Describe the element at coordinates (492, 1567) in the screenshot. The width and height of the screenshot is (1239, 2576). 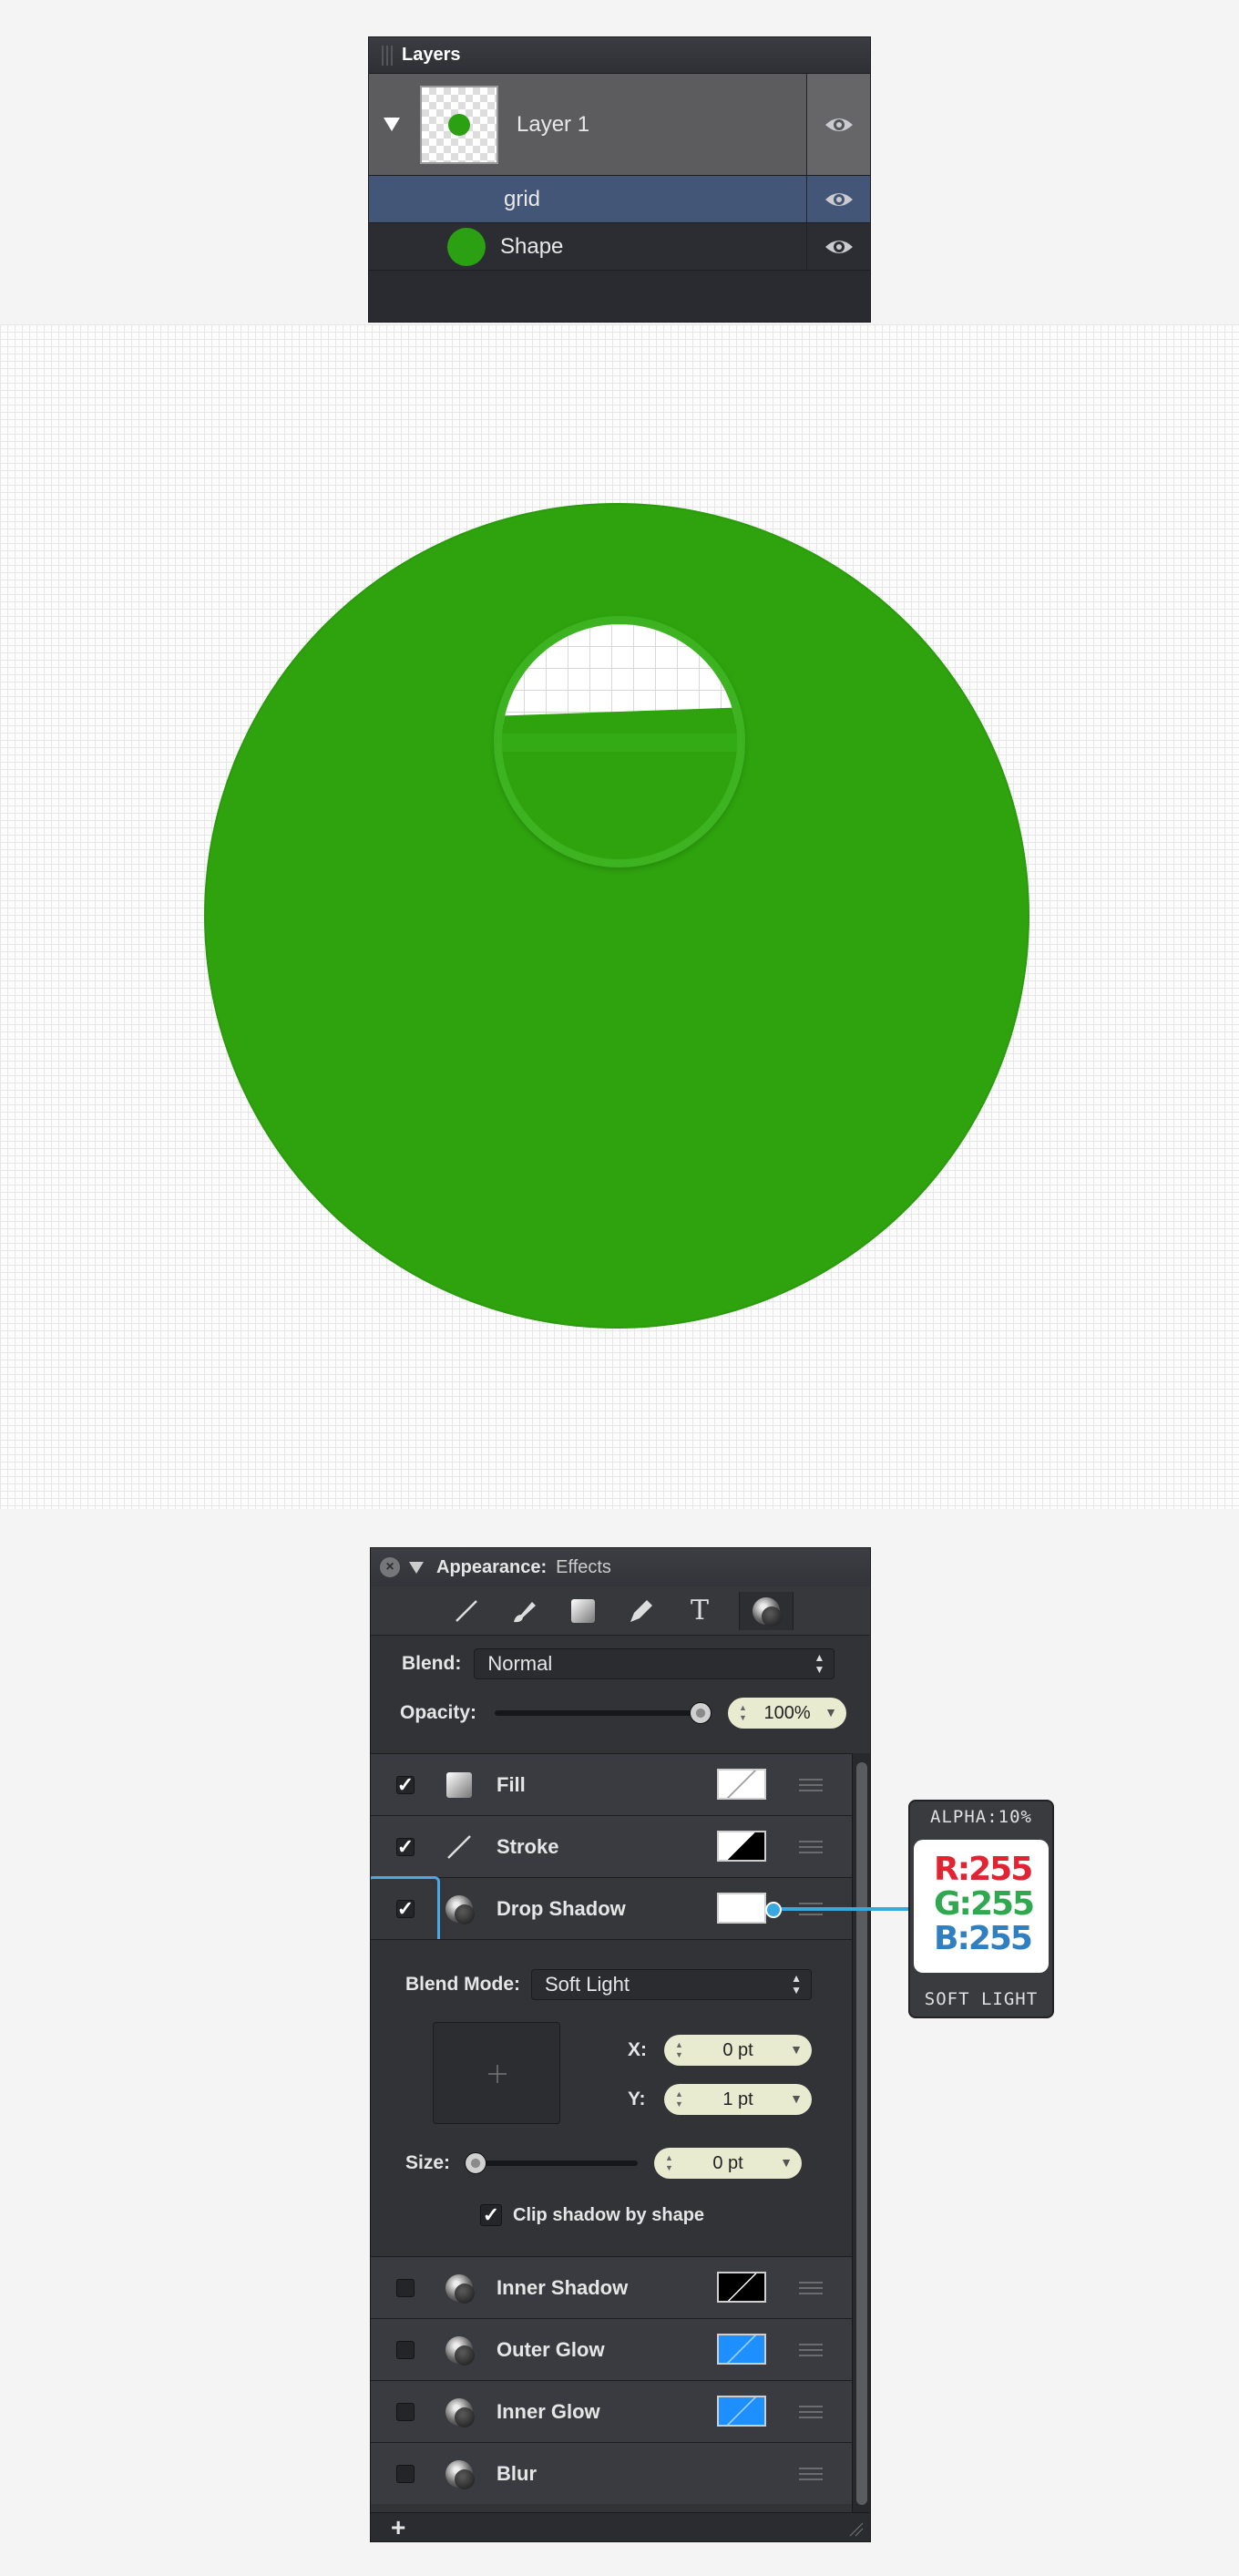
I see `appearance-title: Appearance:` at that location.